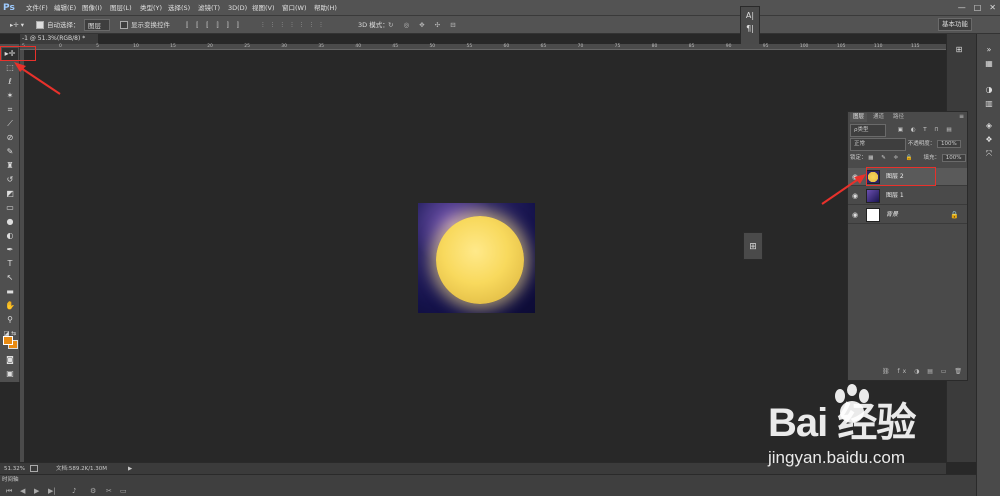 The height and width of the screenshot is (496, 1000). Describe the element at coordinates (959, 50) in the screenshot. I see `history-icon: ⊞` at that location.